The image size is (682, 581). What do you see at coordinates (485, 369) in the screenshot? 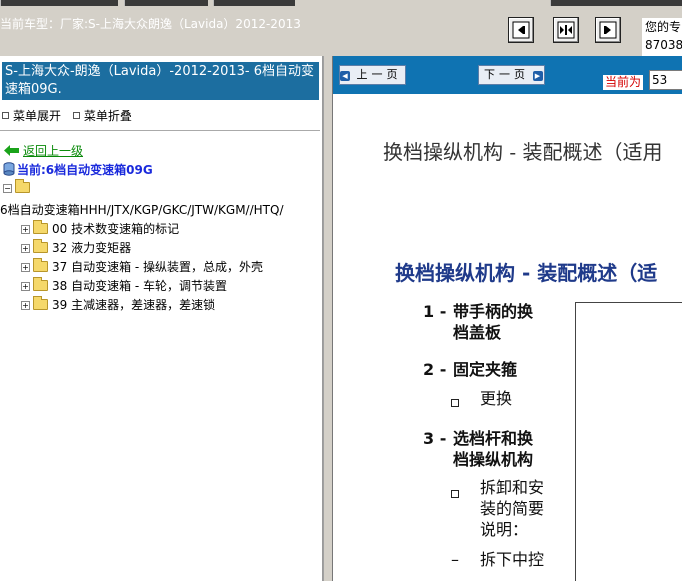
I see `item-text: 固定夹箍` at bounding box center [485, 369].